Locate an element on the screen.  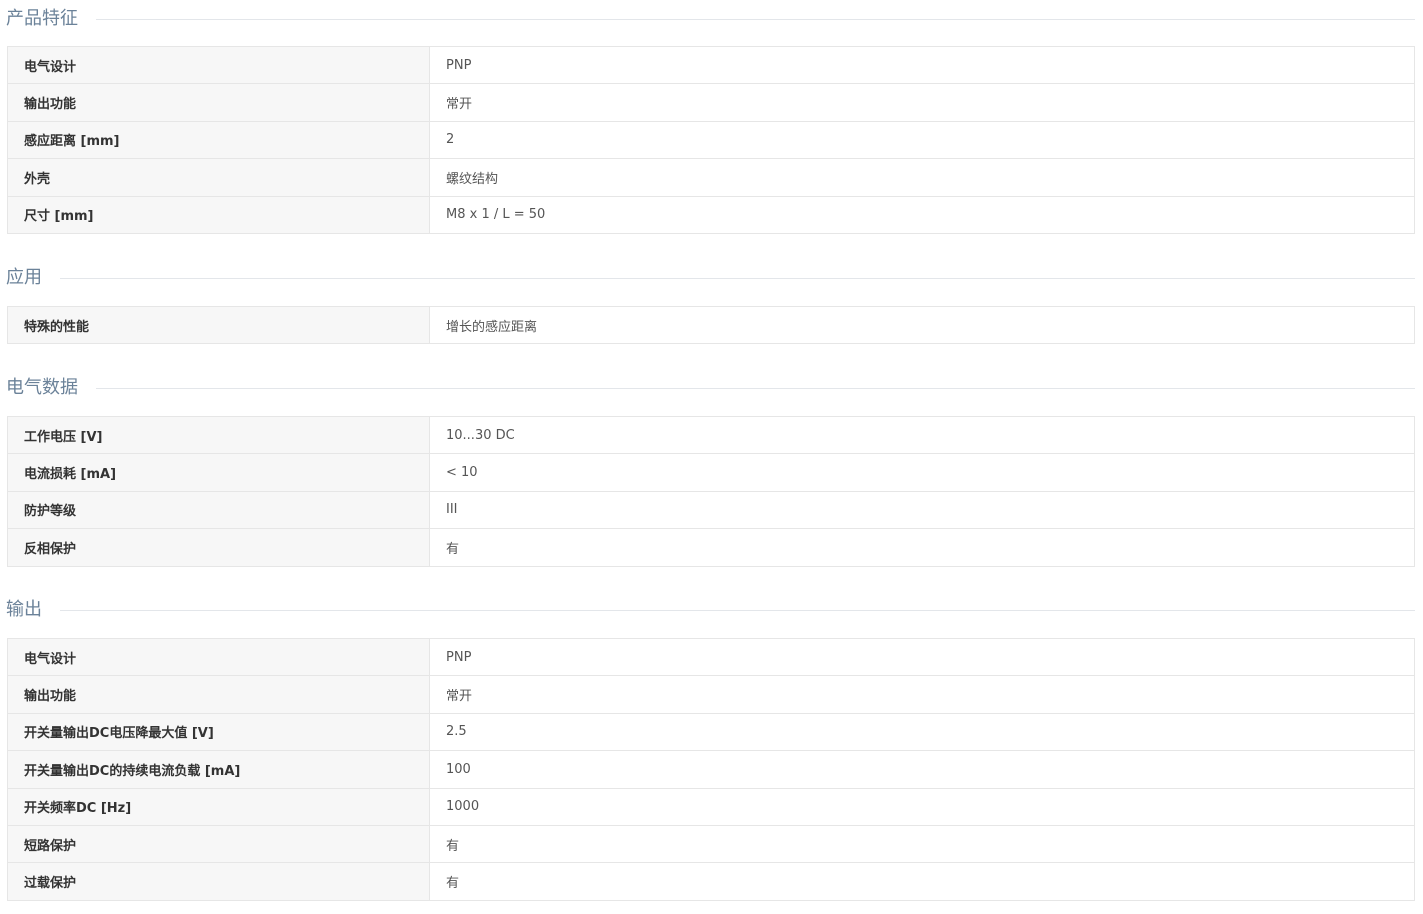
table-row: 开关量输出DC电压降最大值 [V] 2.5 is located at coordinates (711, 732).